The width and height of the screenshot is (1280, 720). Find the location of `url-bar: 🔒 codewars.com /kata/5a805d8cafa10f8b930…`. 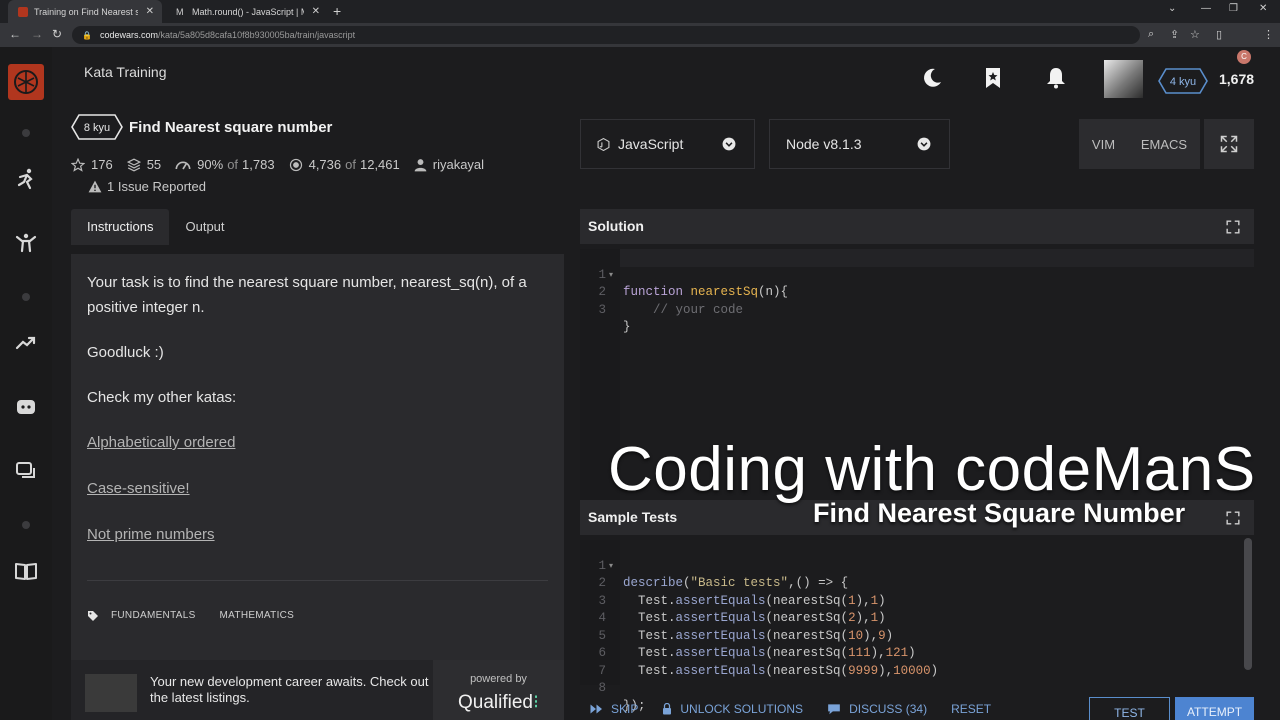

url-bar: 🔒 codewars.com /kata/5a805d8cafa10f8b930… is located at coordinates (606, 35).